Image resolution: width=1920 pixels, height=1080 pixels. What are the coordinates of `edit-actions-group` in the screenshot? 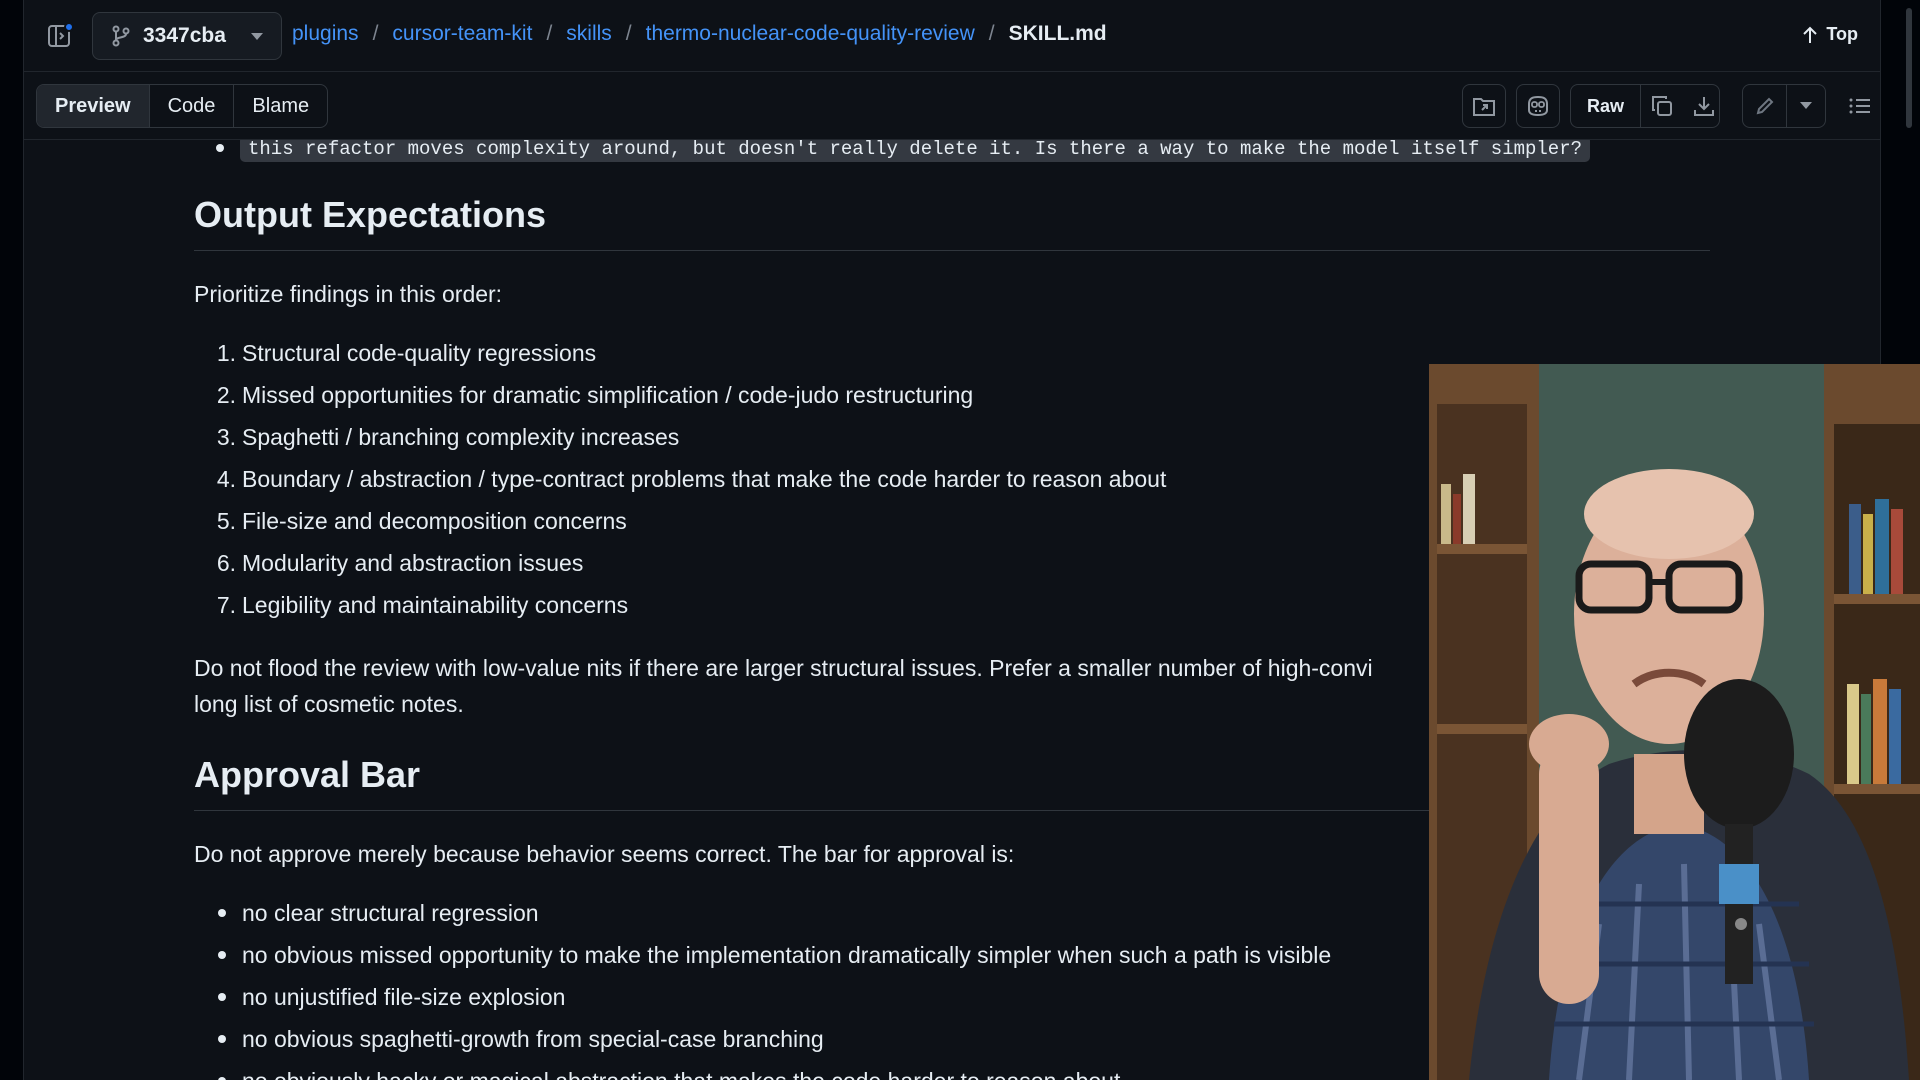 It's located at (1784, 106).